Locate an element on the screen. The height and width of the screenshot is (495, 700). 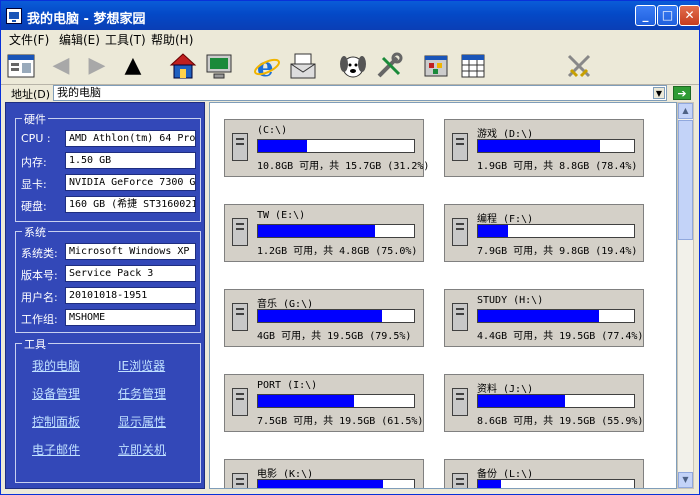
go-arrow-icon: ➔ is located at coordinates (682, 93).